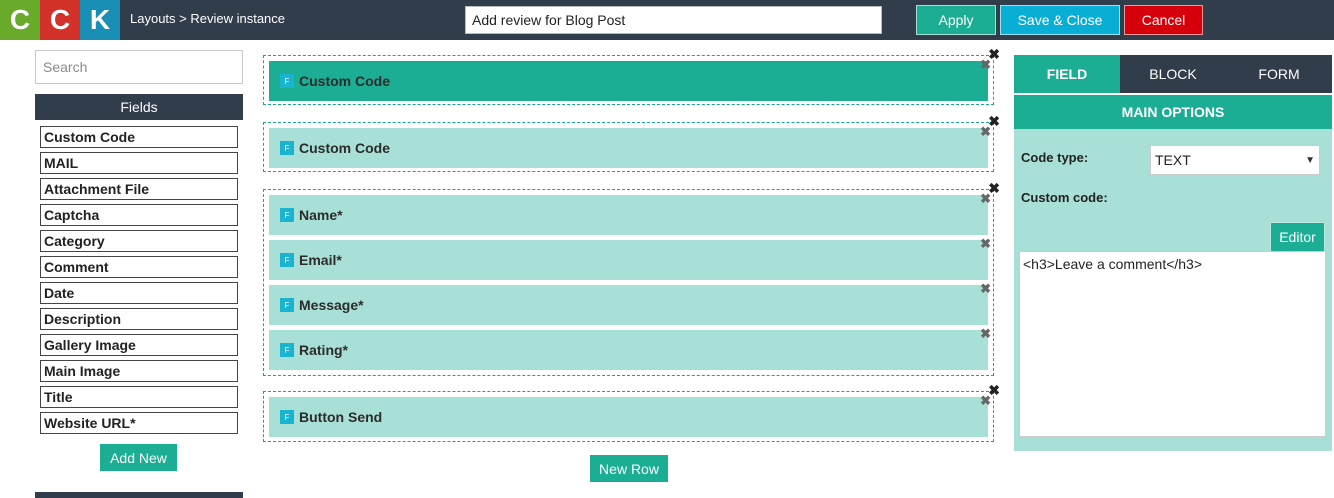 The width and height of the screenshot is (1334, 498). What do you see at coordinates (139, 397) in the screenshot?
I see `field-item-title: Title` at bounding box center [139, 397].